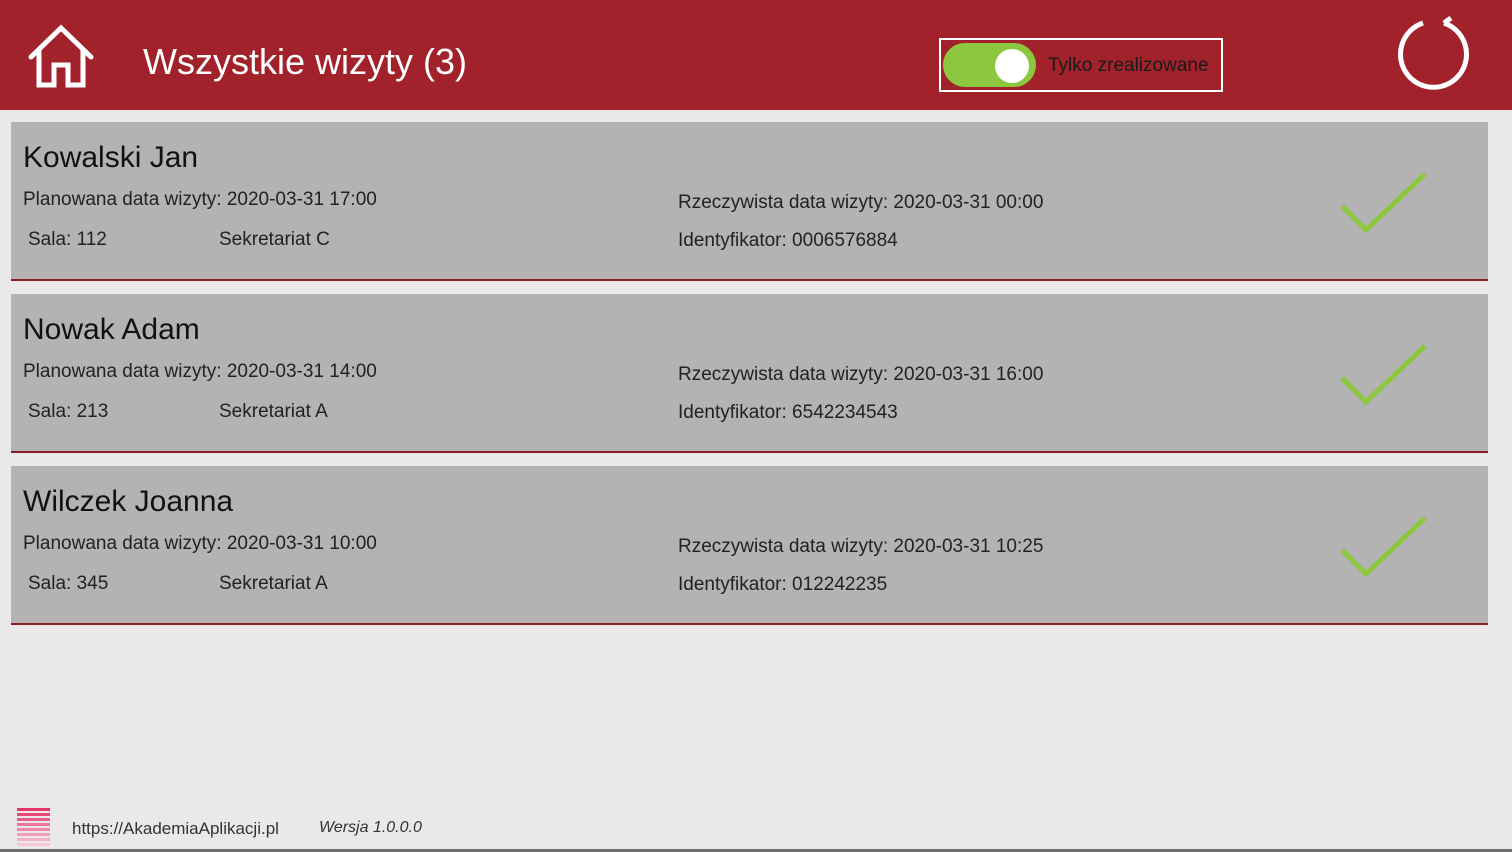  Describe the element at coordinates (128, 501) in the screenshot. I see `patient-name: Wilczek Joanna` at that location.